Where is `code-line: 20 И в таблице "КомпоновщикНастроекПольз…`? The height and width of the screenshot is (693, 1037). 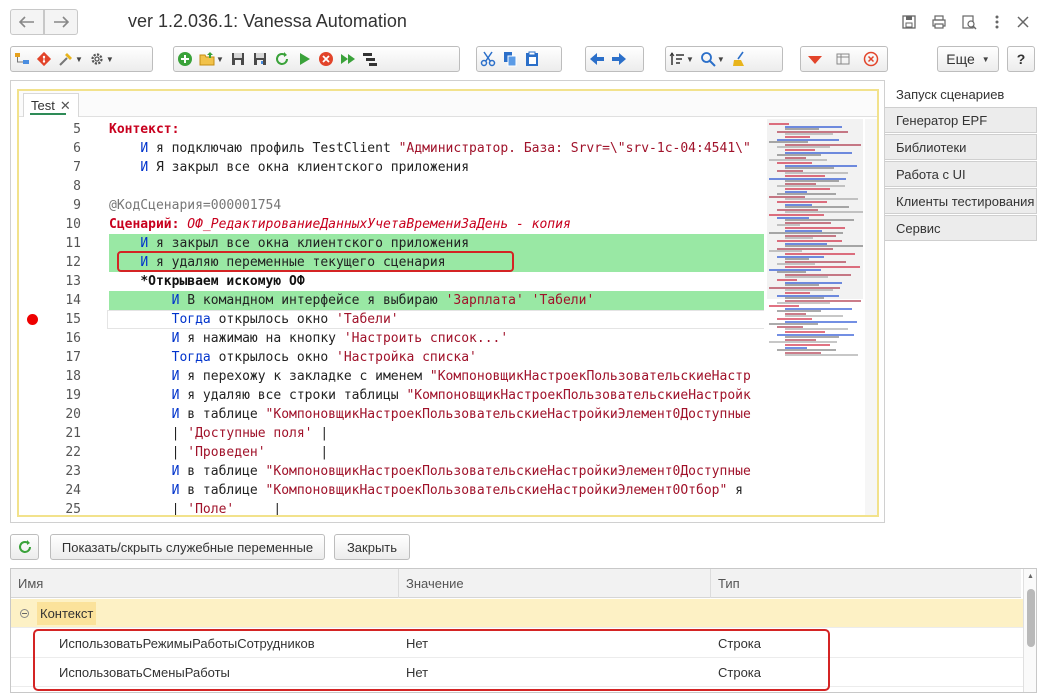
code-line: 20 И в таблице "КомпоновщикНастроекПольз… is located at coordinates (391, 414).